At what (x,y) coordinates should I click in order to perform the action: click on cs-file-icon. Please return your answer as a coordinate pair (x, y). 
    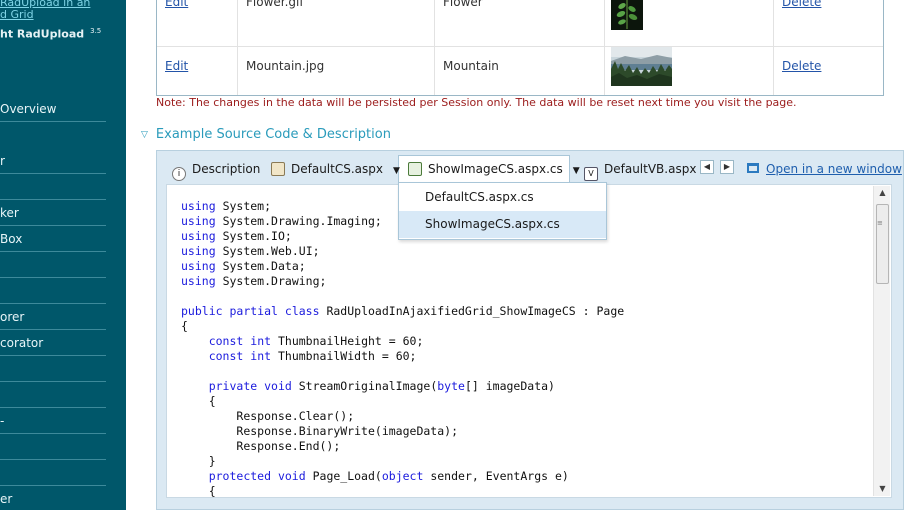
    Looking at the image, I should click on (415, 169).